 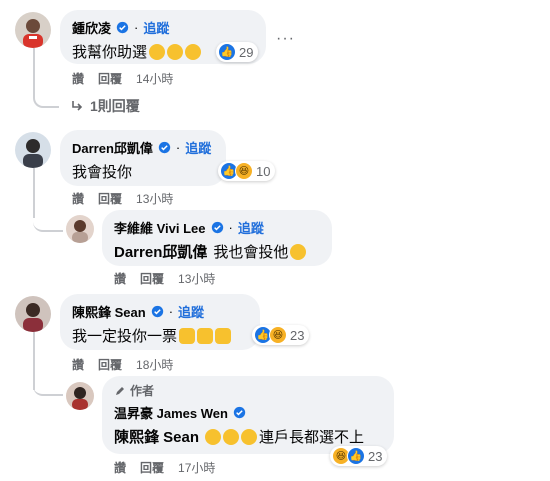 What do you see at coordinates (246, 52) in the screenshot?
I see `reaction-count: 29` at bounding box center [246, 52].